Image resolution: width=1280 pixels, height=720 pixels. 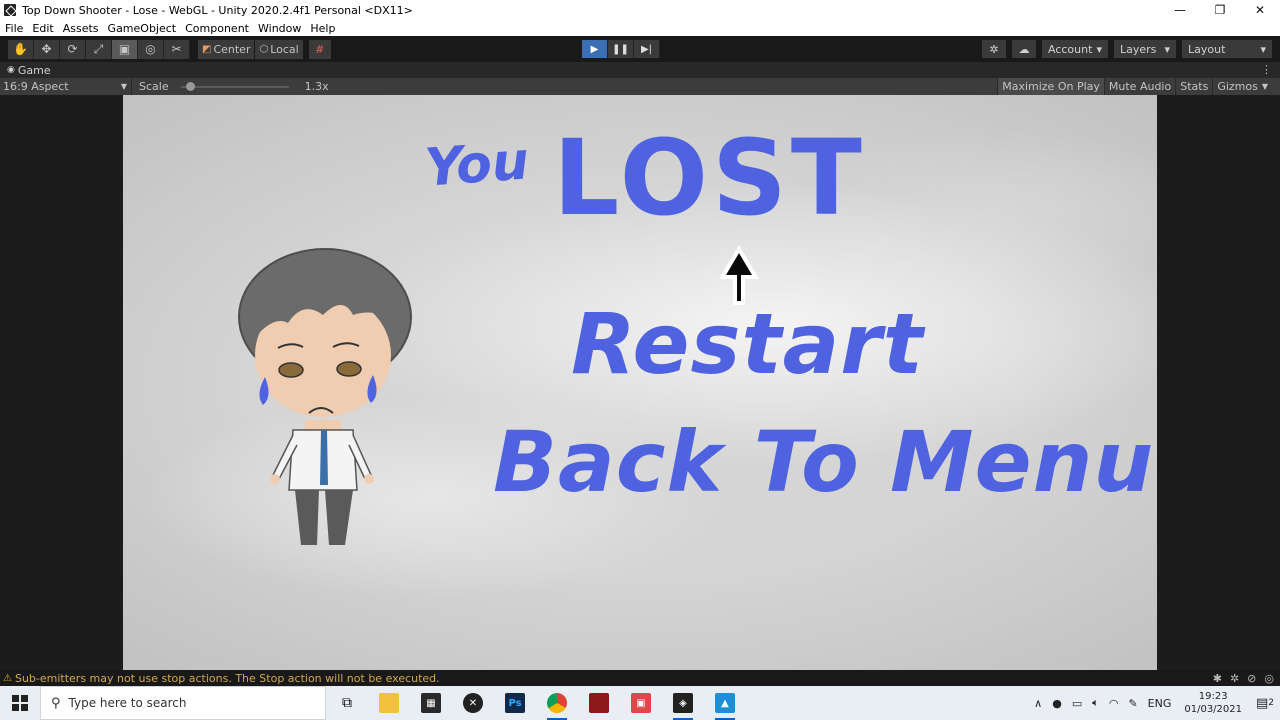 What do you see at coordinates (1138, 49) in the screenshot?
I see `layers-label: Layers` at bounding box center [1138, 49].